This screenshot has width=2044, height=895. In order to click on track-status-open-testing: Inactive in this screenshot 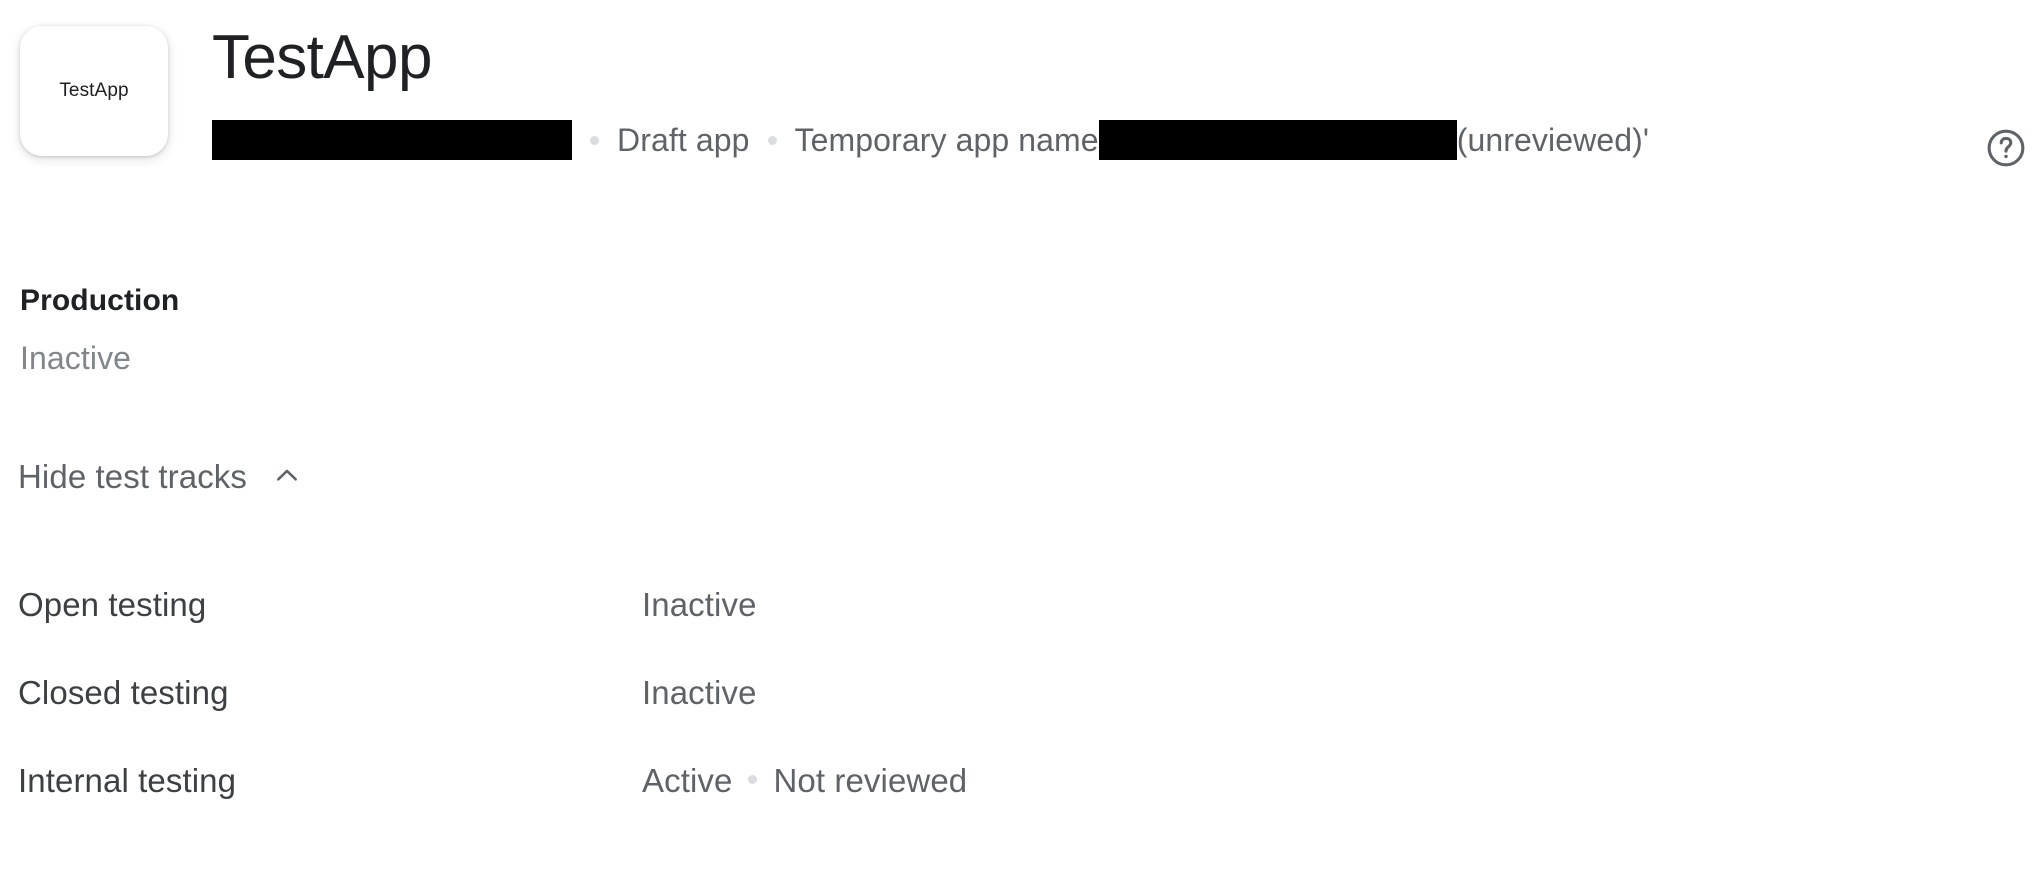, I will do `click(699, 605)`.